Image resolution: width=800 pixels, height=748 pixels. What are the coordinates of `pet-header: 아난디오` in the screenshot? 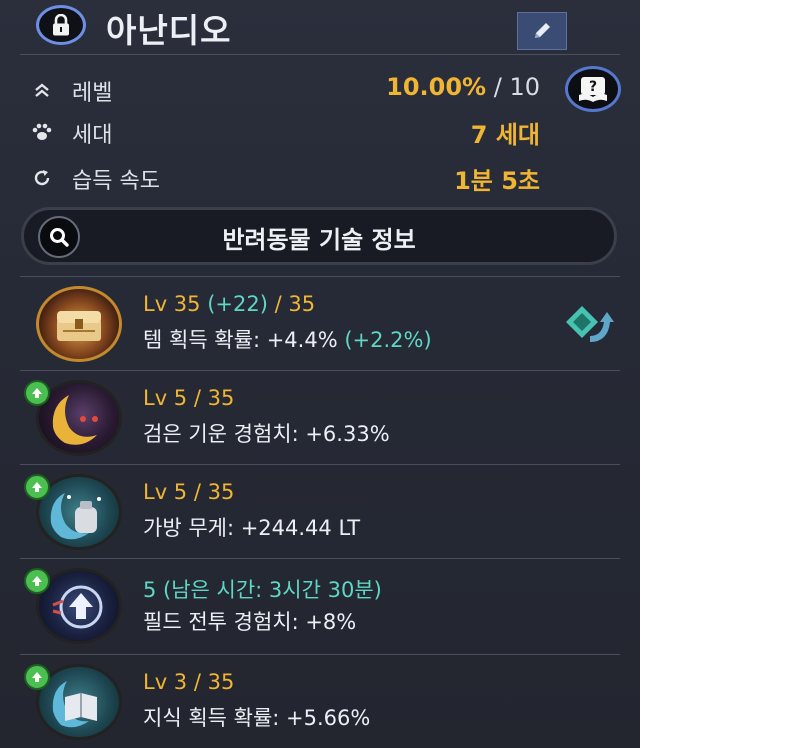 It's located at (320, 26).